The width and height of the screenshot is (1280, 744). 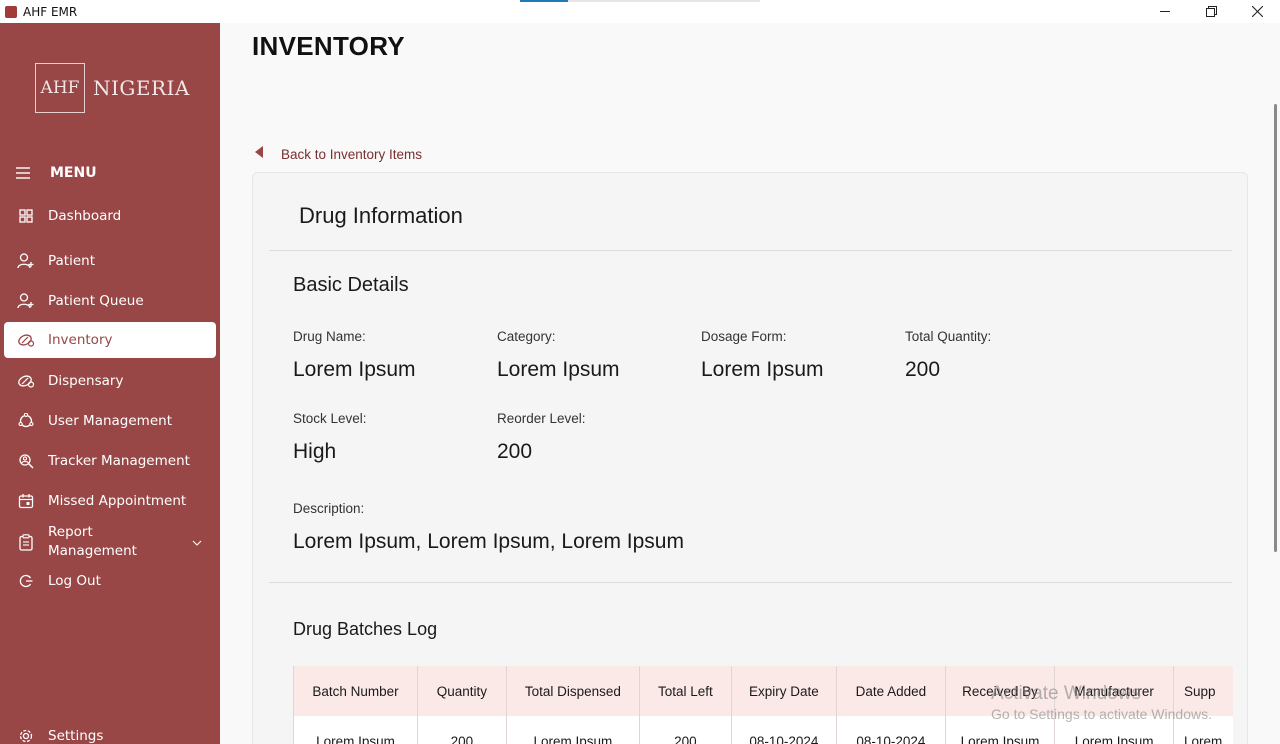 What do you see at coordinates (26, 261) in the screenshot?
I see `patient-icon` at bounding box center [26, 261].